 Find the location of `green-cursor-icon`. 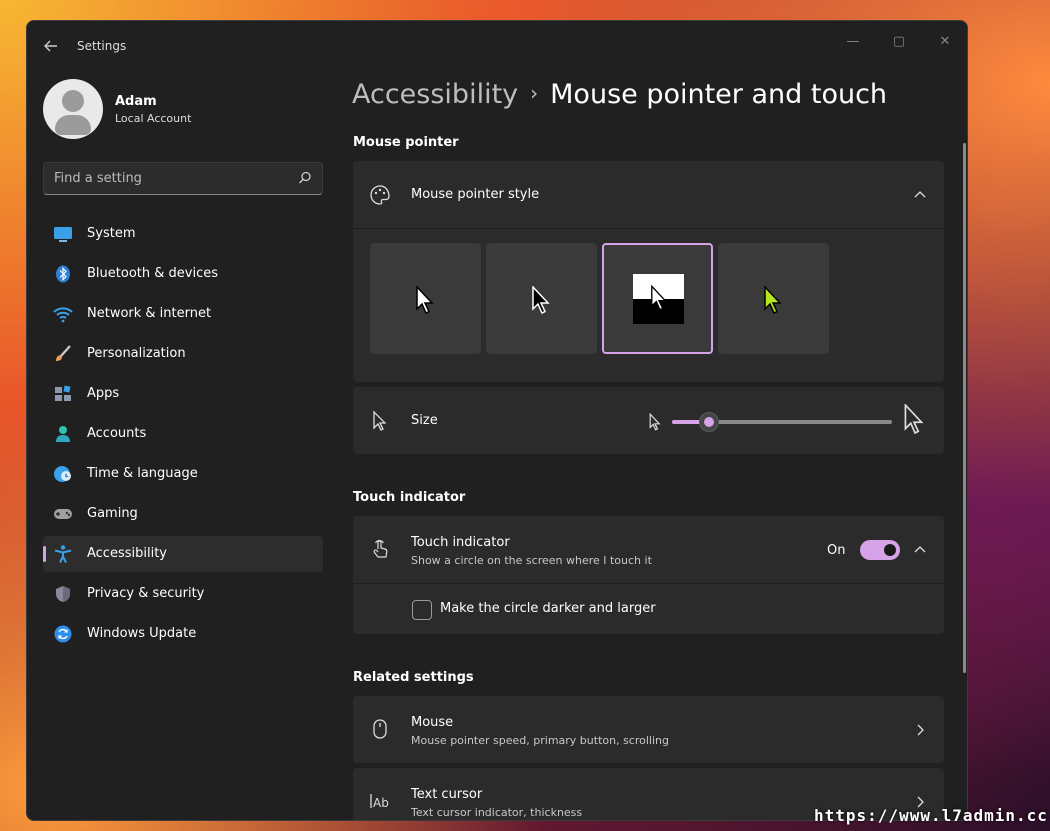

green-cursor-icon is located at coordinates (773, 300).